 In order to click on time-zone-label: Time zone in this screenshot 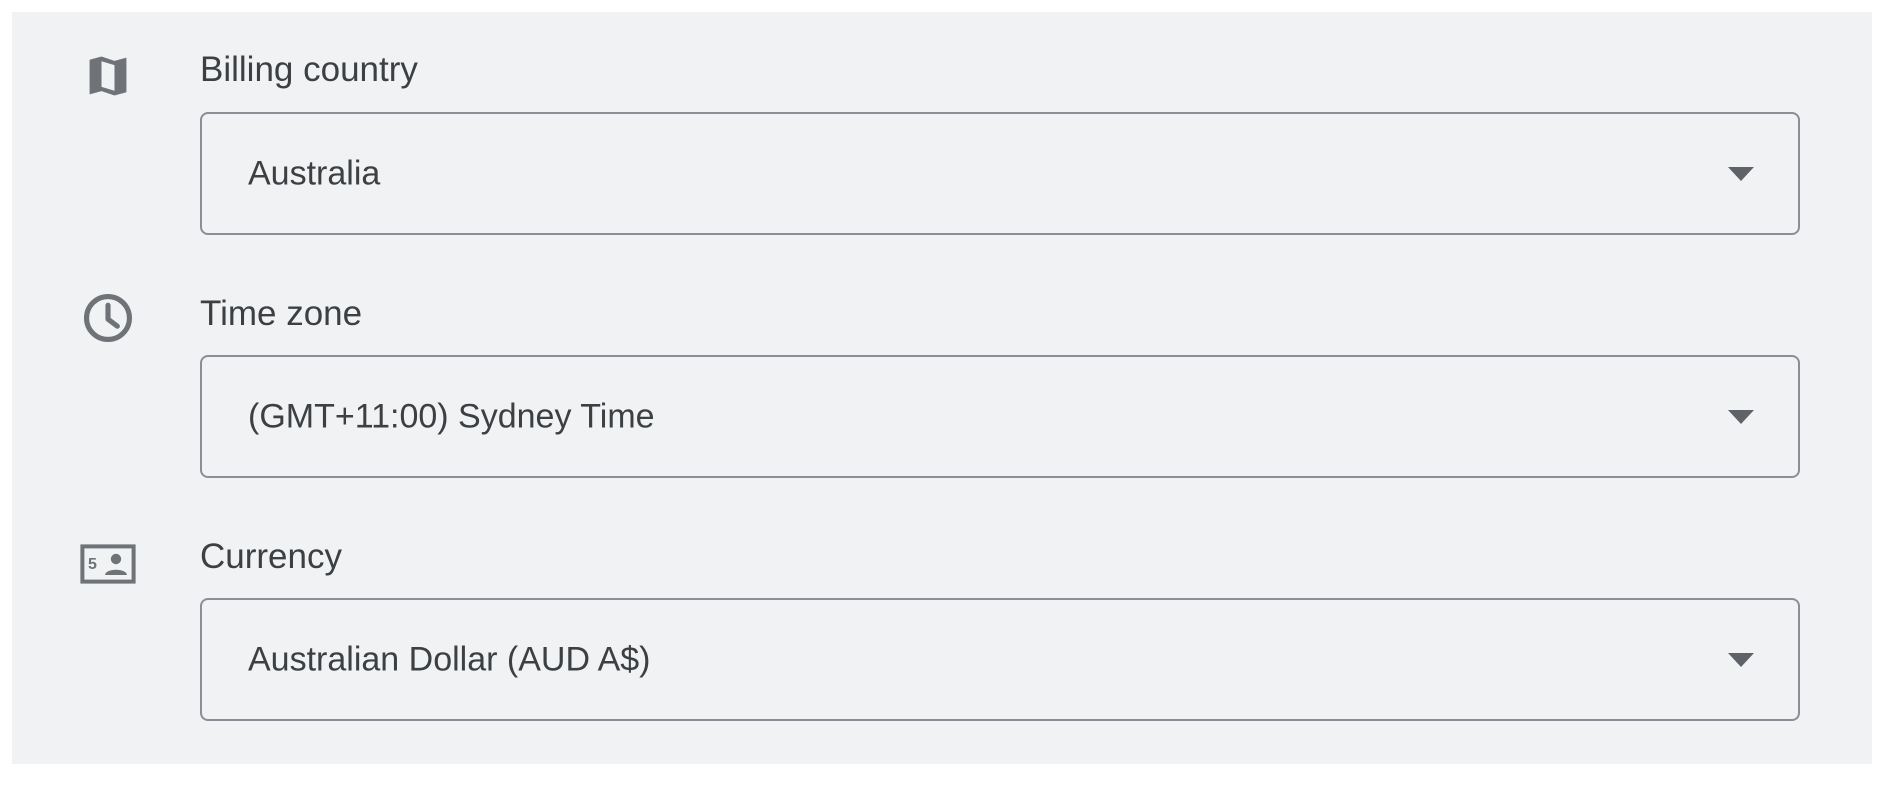, I will do `click(281, 313)`.